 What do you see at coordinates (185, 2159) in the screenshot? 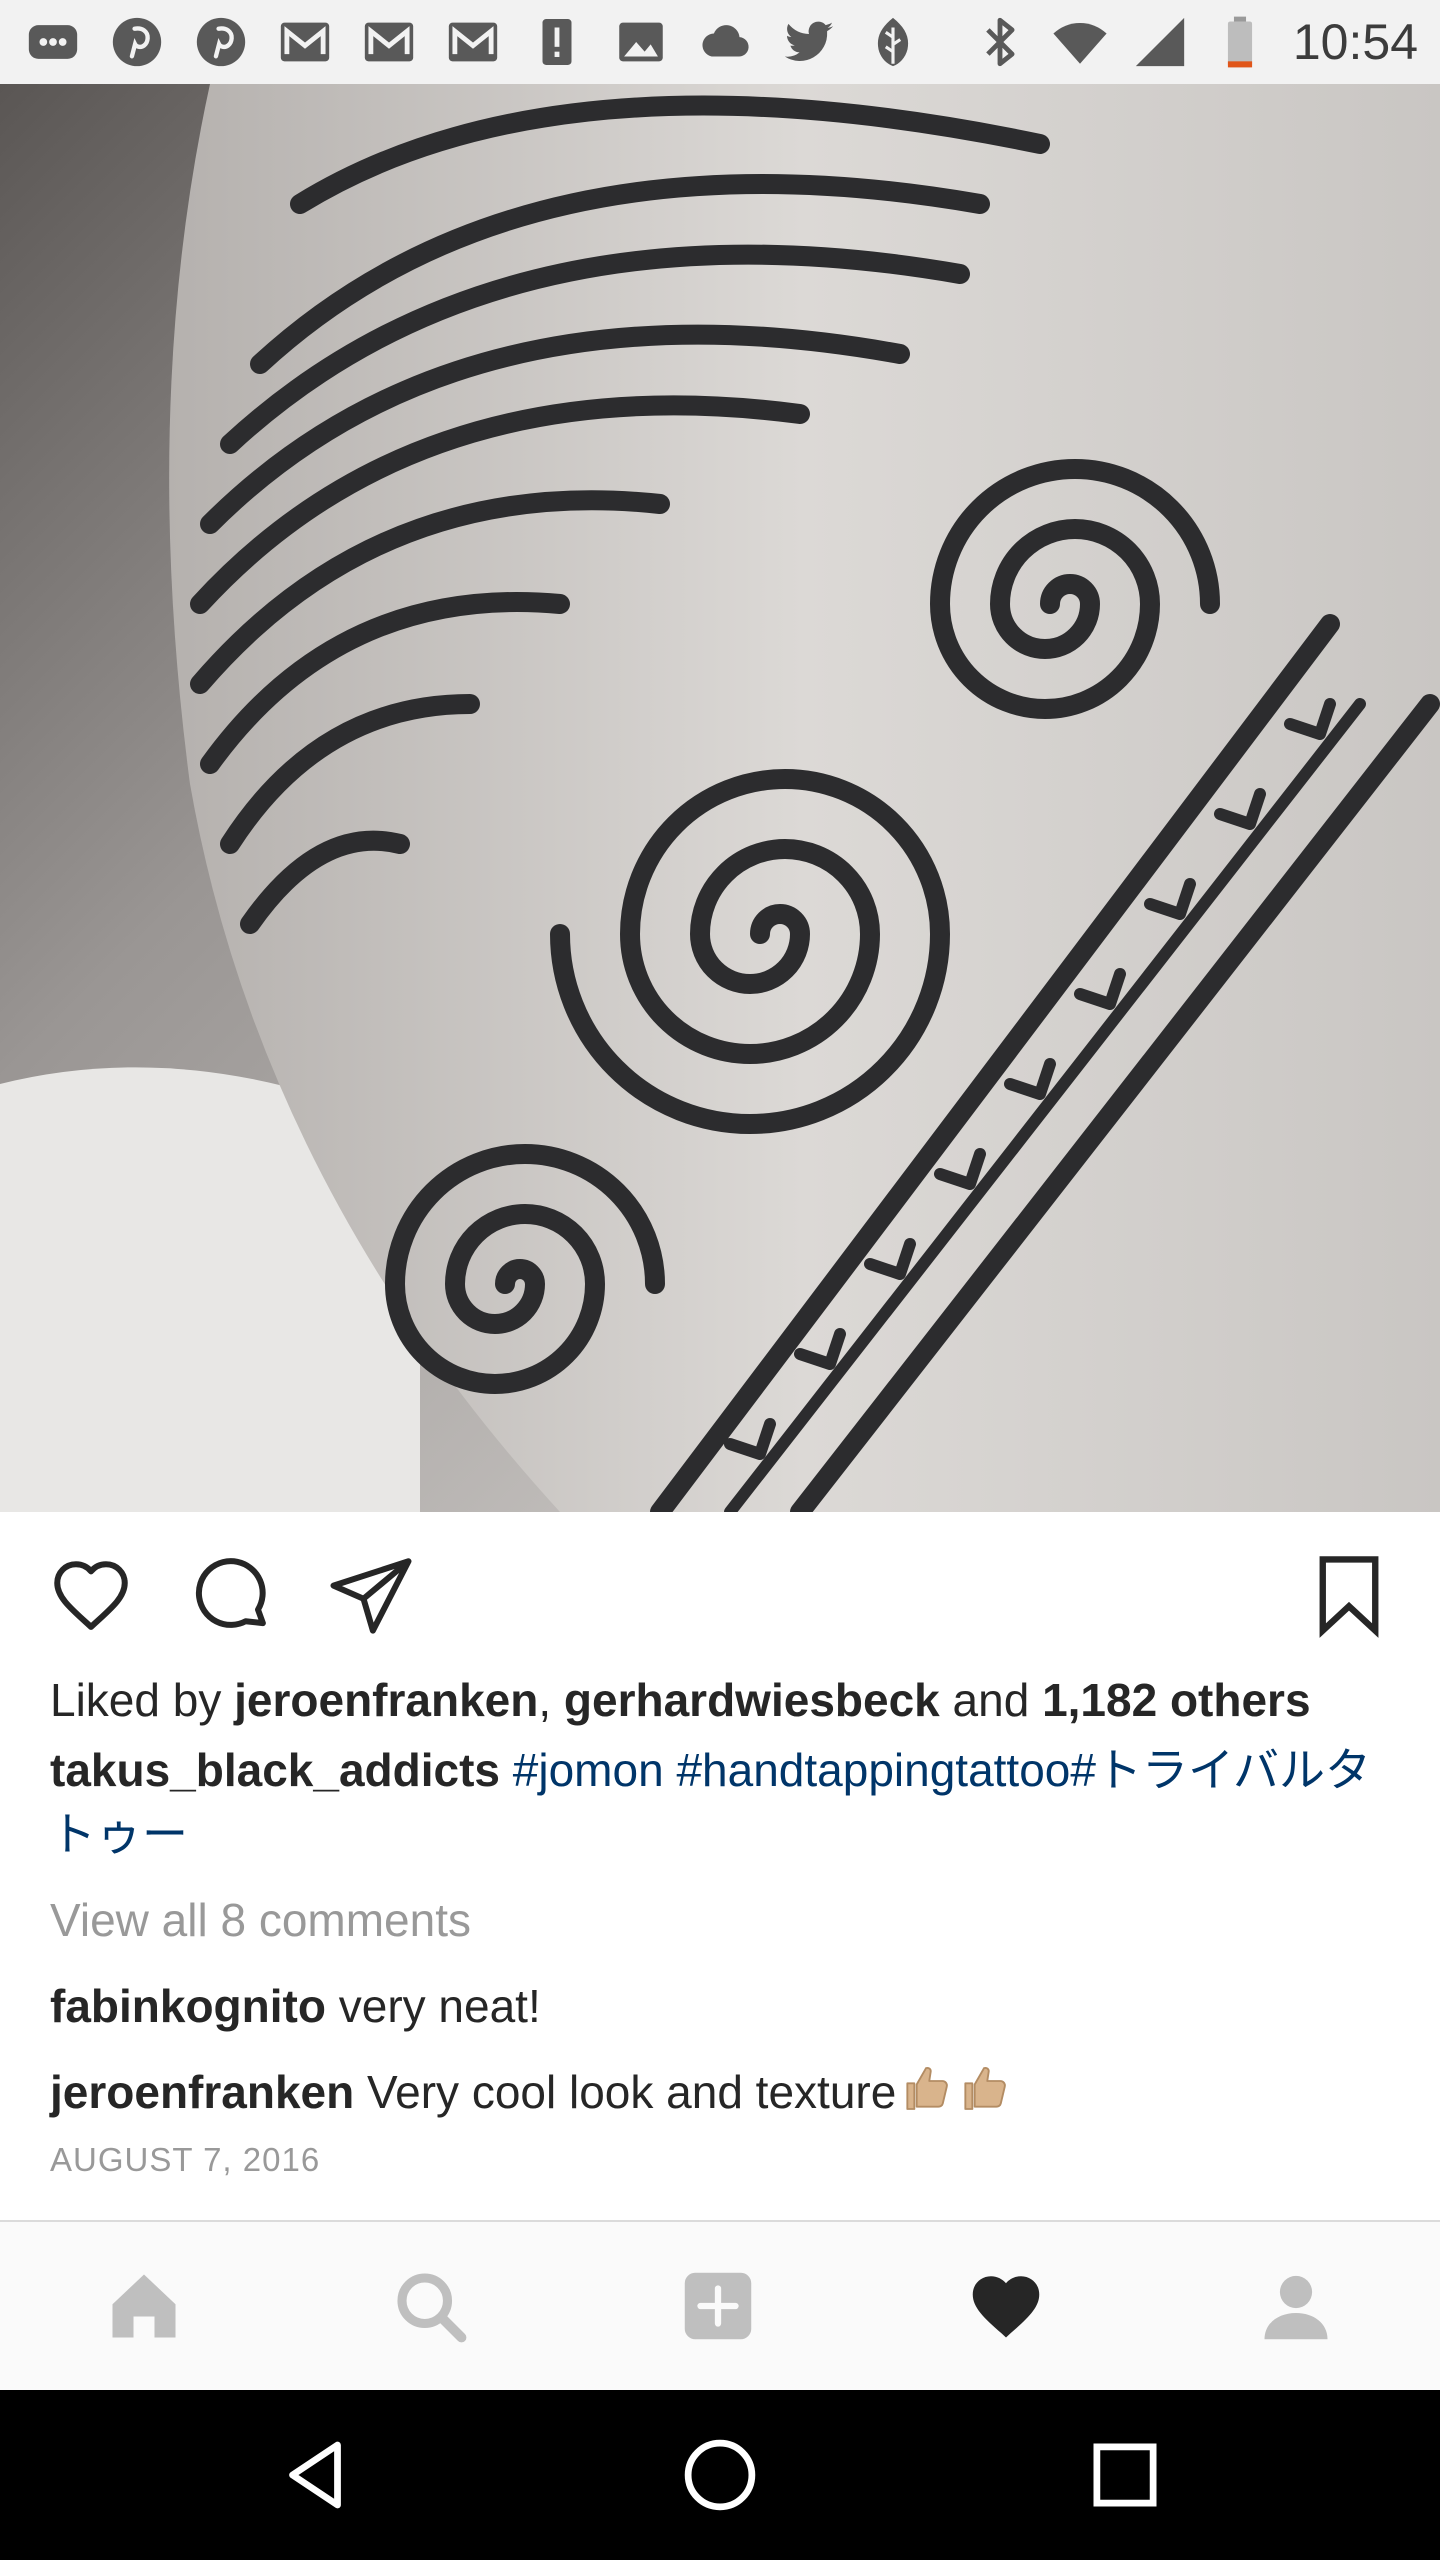
I see `post-date: AUGUST 7, 2016` at bounding box center [185, 2159].